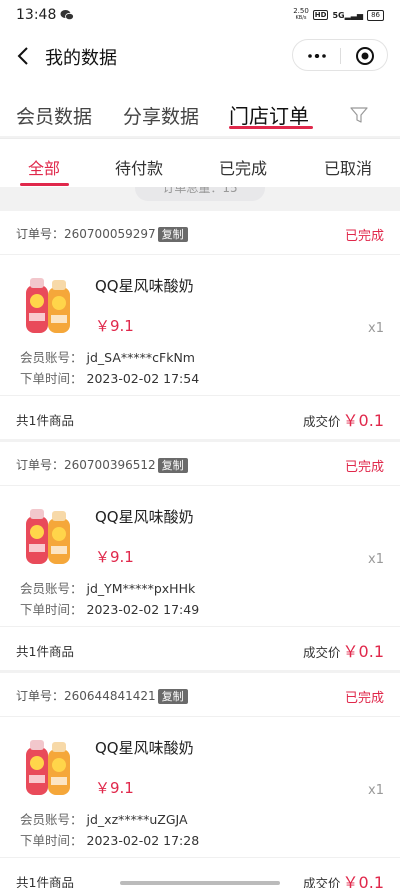  What do you see at coordinates (269, 114) in the screenshot?
I see `tab-store-orders: 门店订单` at bounding box center [269, 114].